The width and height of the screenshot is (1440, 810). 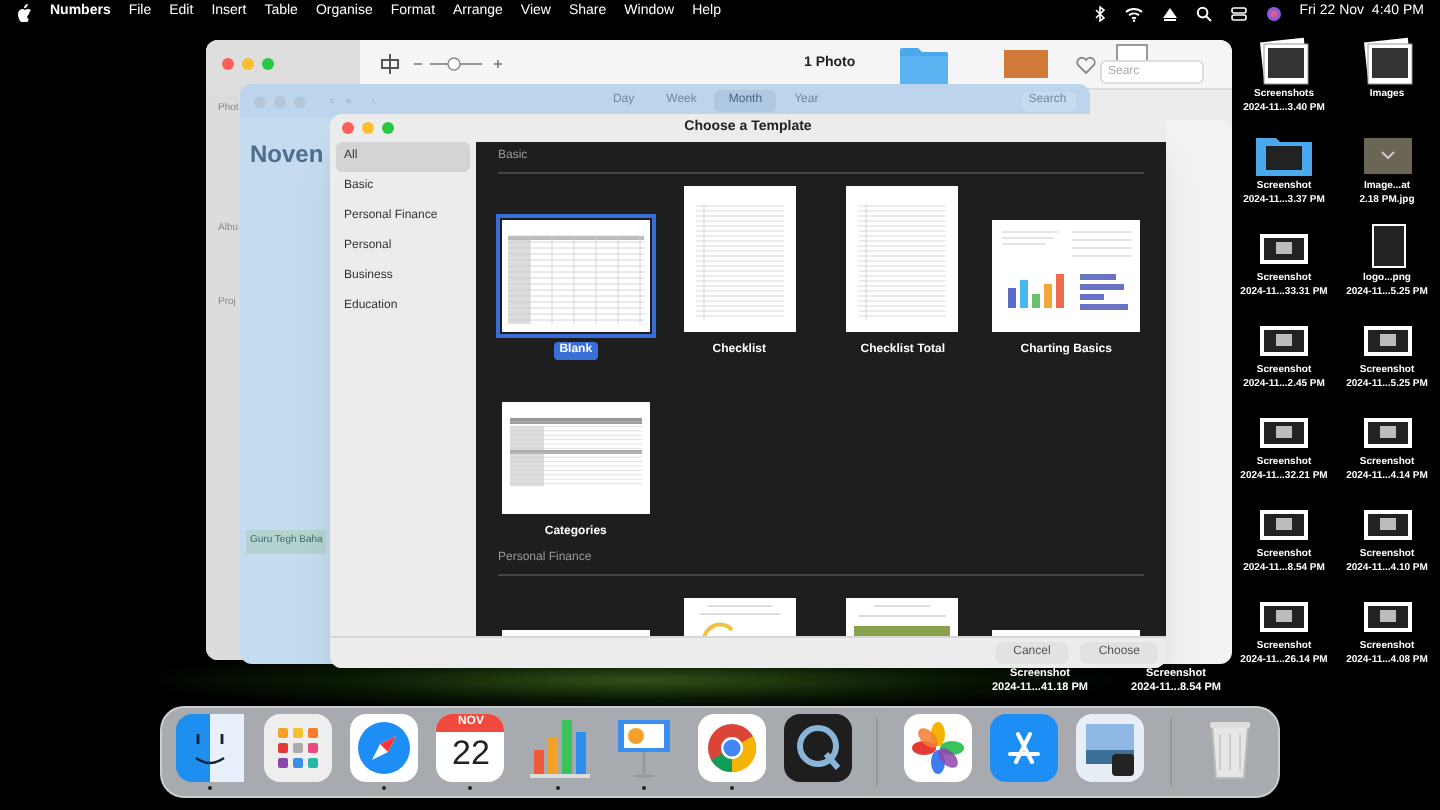 What do you see at coordinates (471, 754) in the screenshot?
I see `calendar-day: 22` at bounding box center [471, 754].